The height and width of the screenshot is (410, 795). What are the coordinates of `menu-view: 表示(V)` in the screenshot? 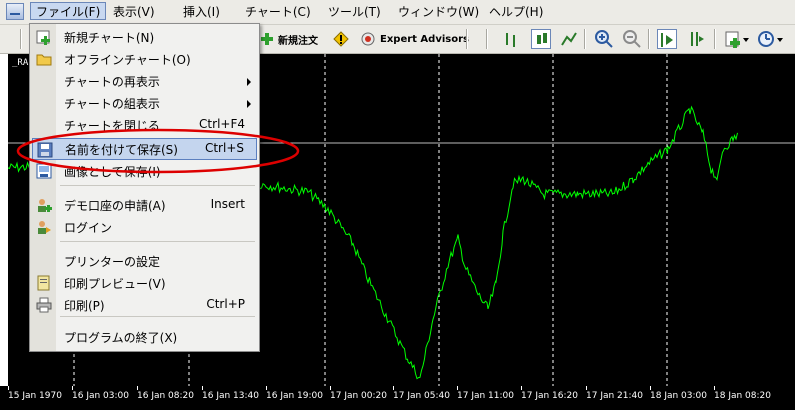 It's located at (134, 12).